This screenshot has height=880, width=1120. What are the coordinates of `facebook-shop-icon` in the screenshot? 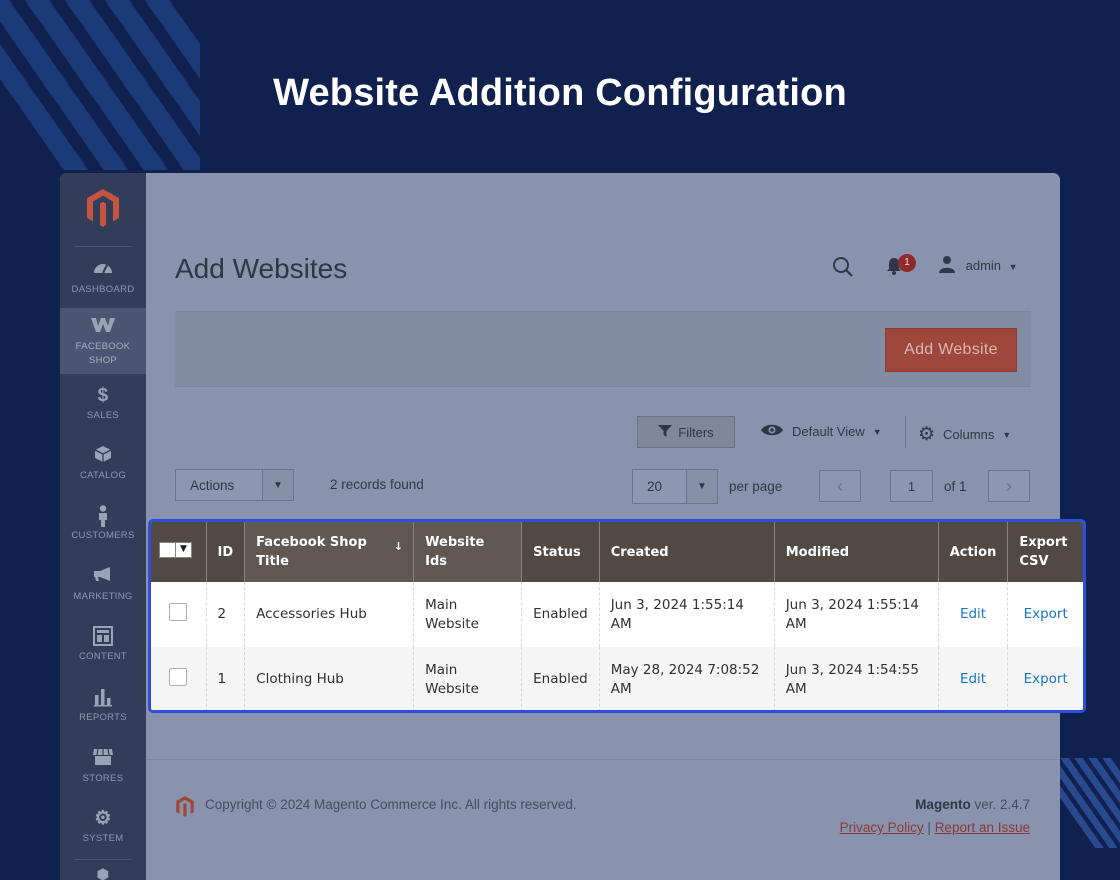 It's located at (103, 327).